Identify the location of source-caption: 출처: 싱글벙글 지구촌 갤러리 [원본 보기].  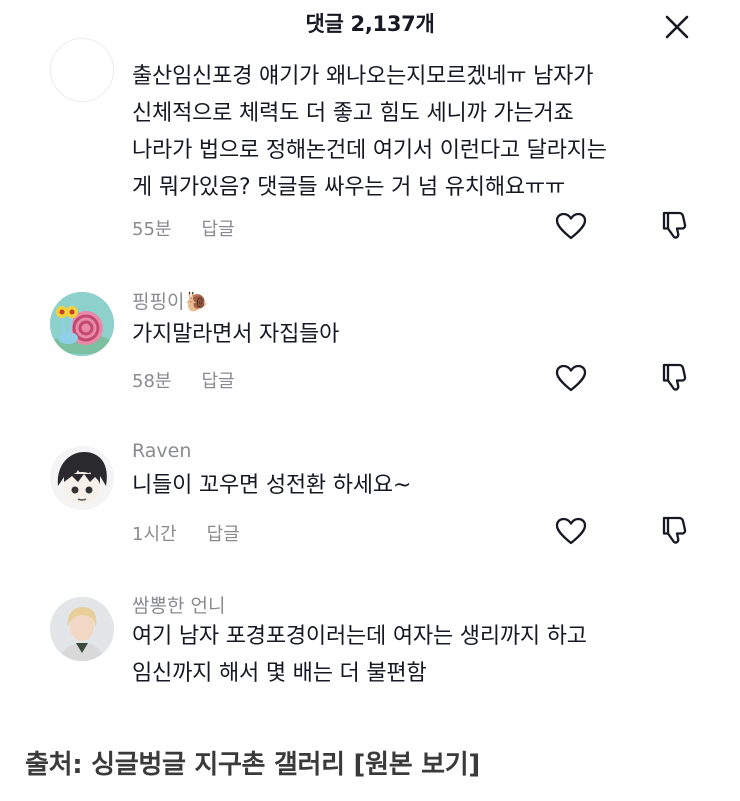
(252, 762).